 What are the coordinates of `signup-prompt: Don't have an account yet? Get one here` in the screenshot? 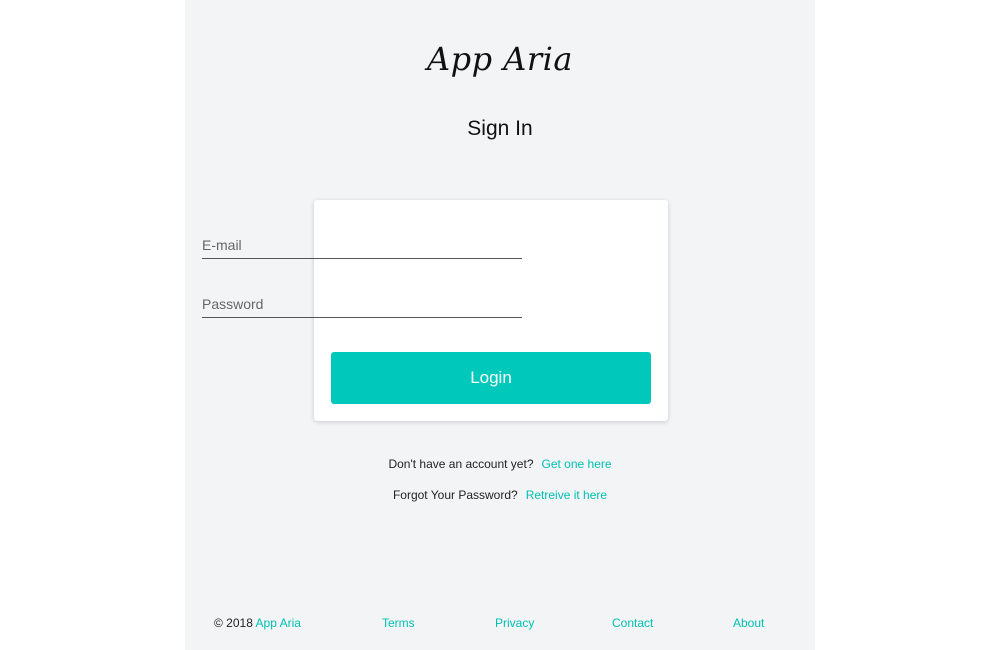 It's located at (500, 464).